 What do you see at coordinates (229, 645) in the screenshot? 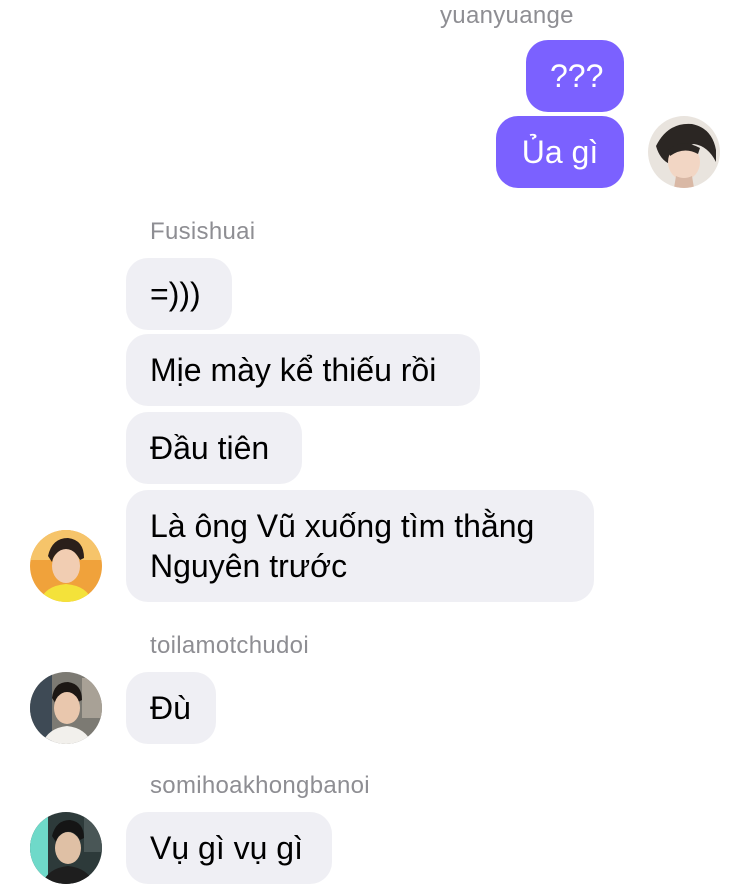
I see `sender-name-toilamotchudoi: toilamotchudoi` at bounding box center [229, 645].